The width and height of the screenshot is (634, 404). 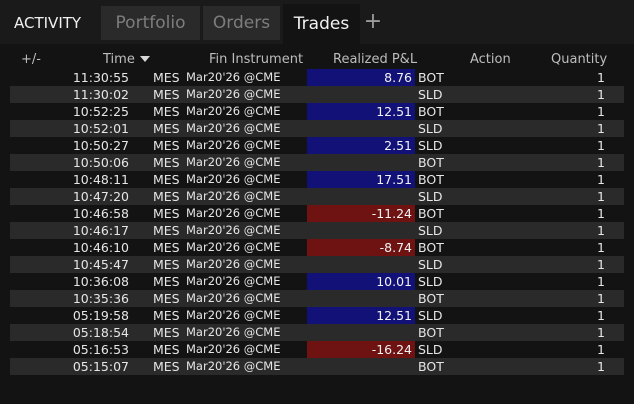 What do you see at coordinates (391, 213) in the screenshot?
I see `pnl-value: -11.24` at bounding box center [391, 213].